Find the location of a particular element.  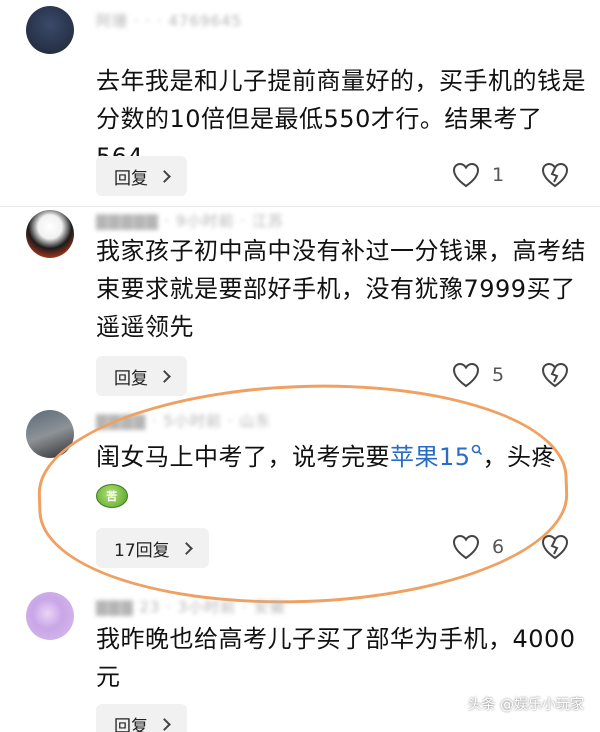

like-count: 5 is located at coordinates (498, 375).